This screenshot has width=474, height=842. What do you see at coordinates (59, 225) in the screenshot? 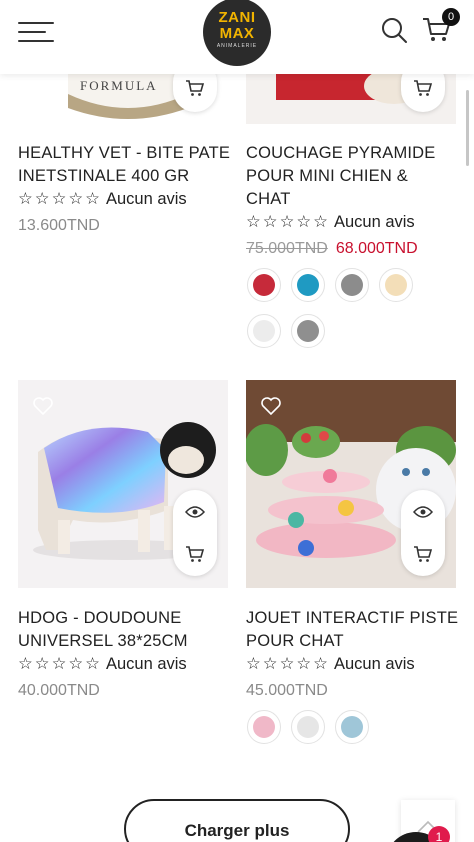
I see `product-price: 13.600TND` at bounding box center [59, 225].